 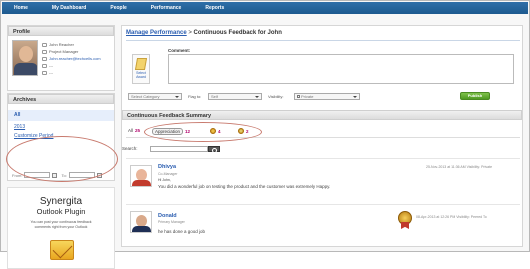 I want to click on feed-author-role: Primary Manager, so click(x=171, y=222).